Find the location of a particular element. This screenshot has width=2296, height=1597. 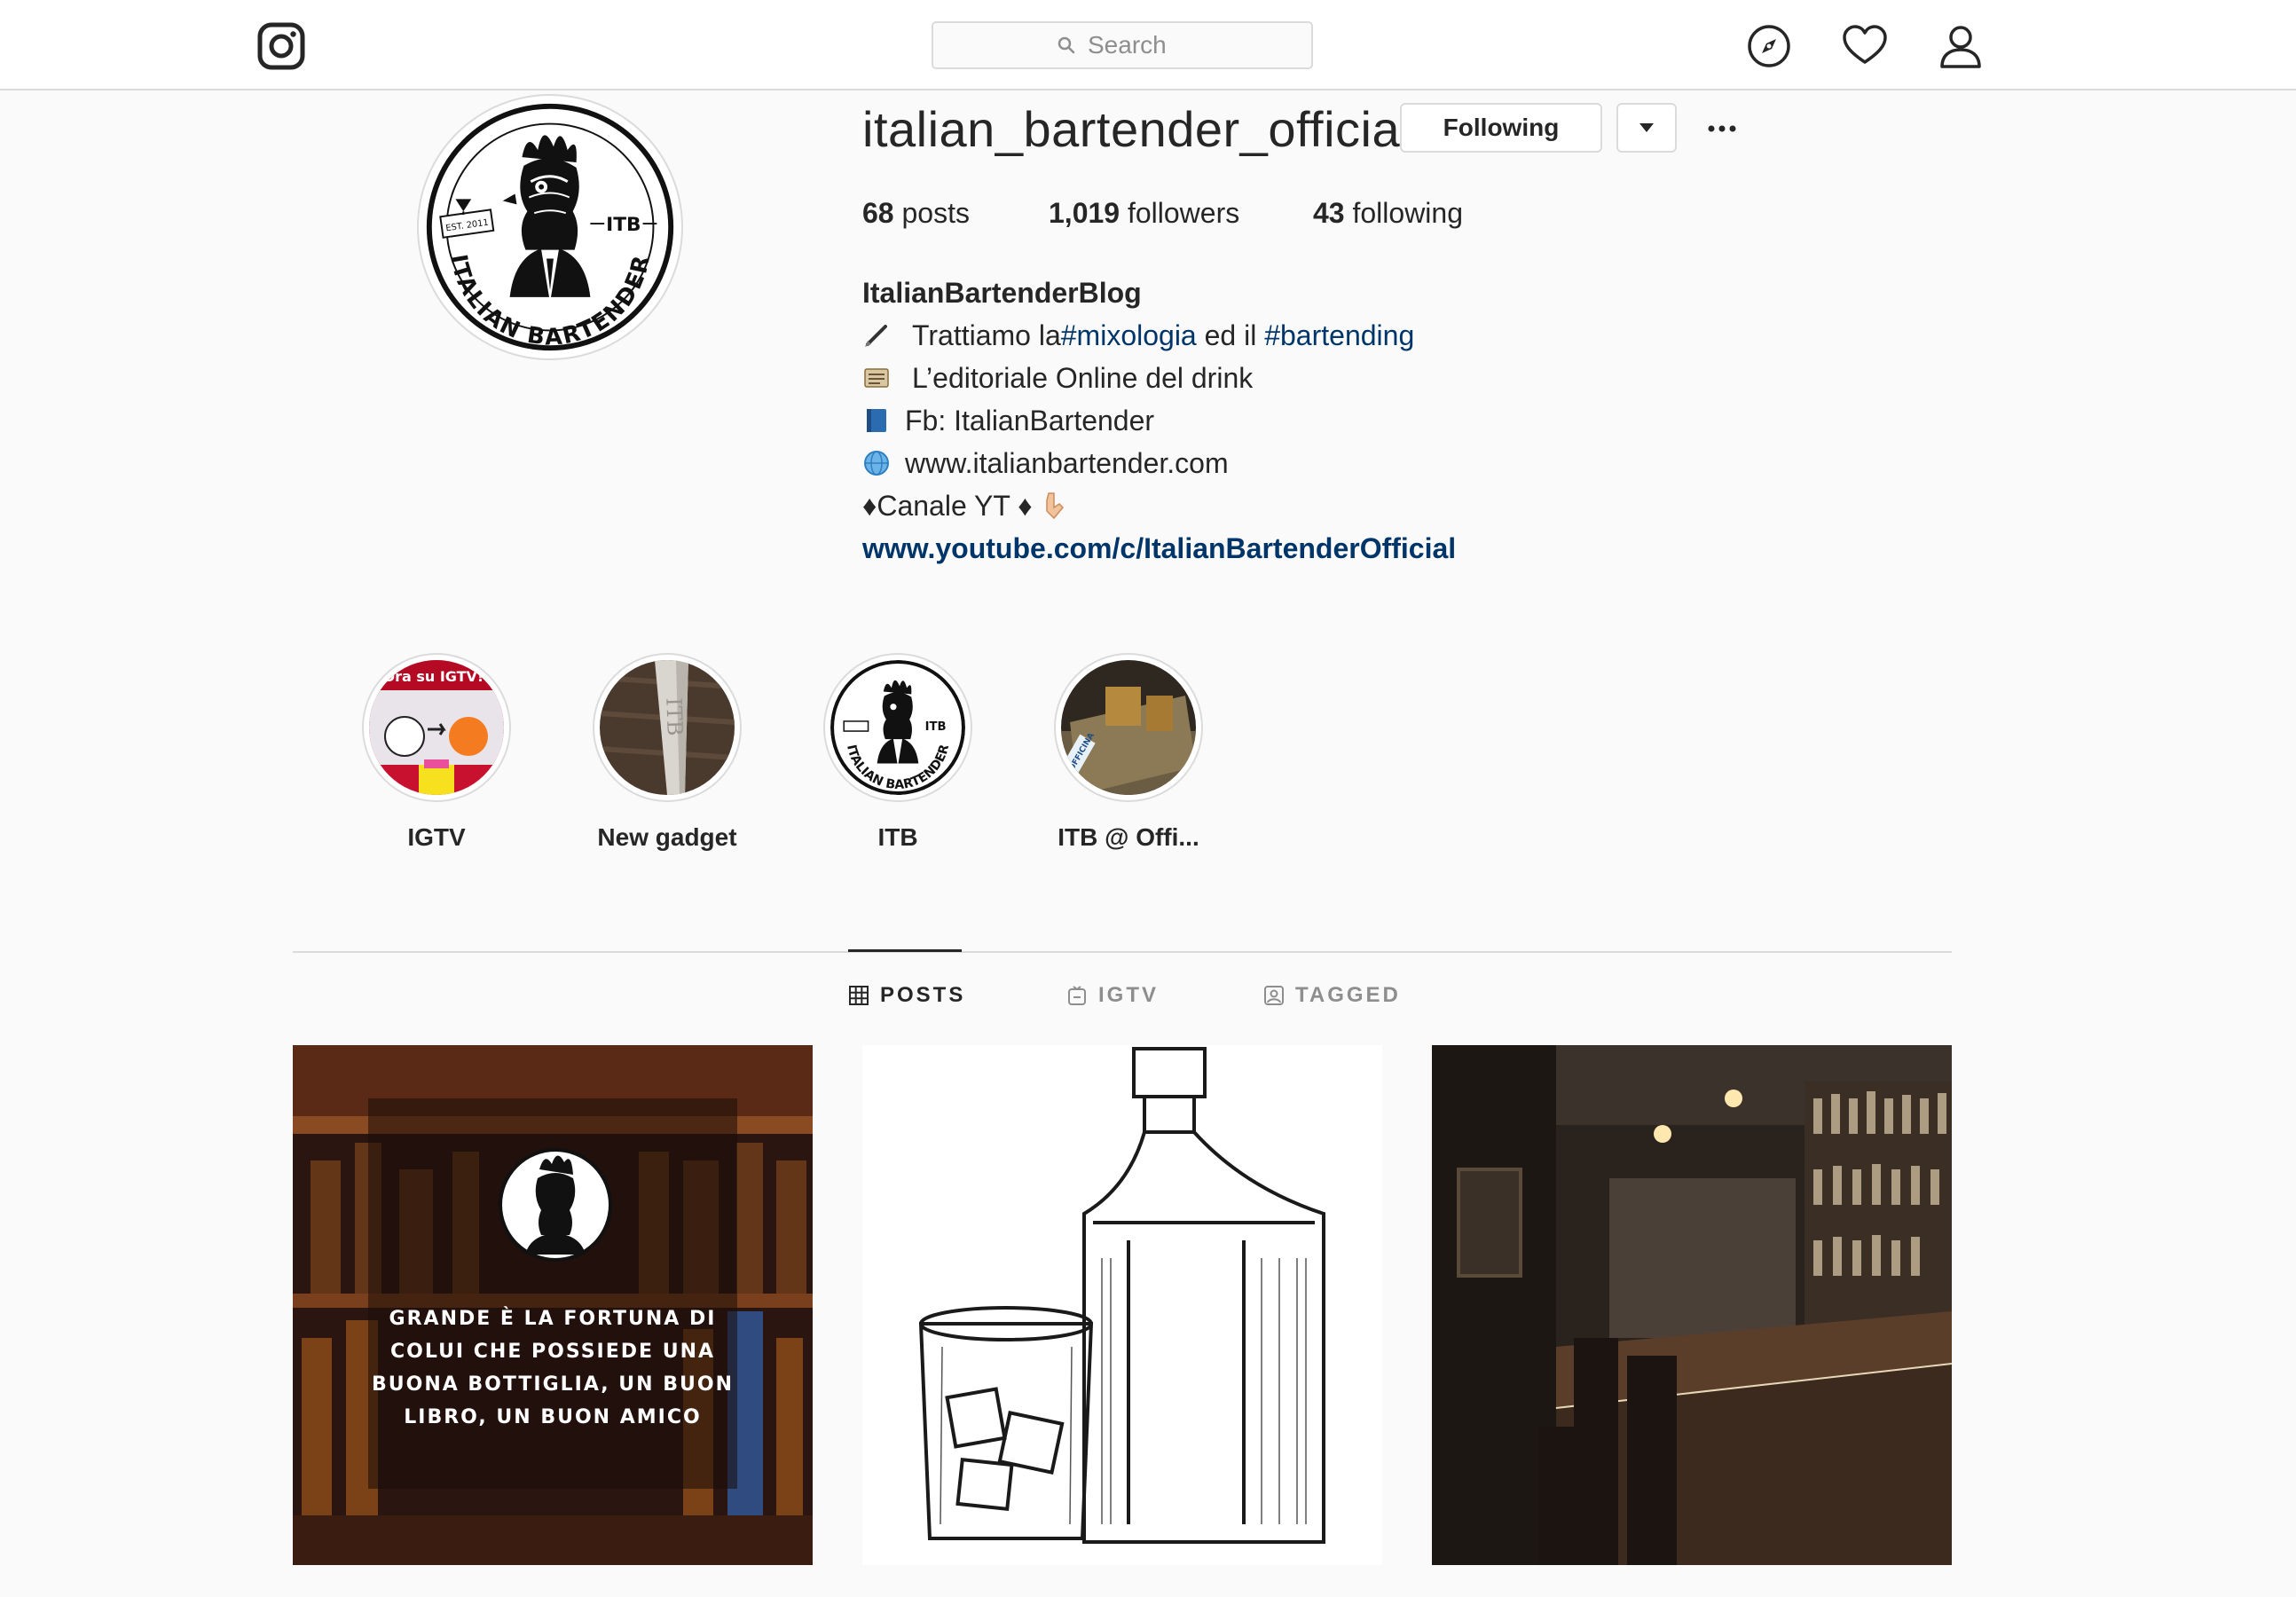

tv-icon is located at coordinates (1077, 996).